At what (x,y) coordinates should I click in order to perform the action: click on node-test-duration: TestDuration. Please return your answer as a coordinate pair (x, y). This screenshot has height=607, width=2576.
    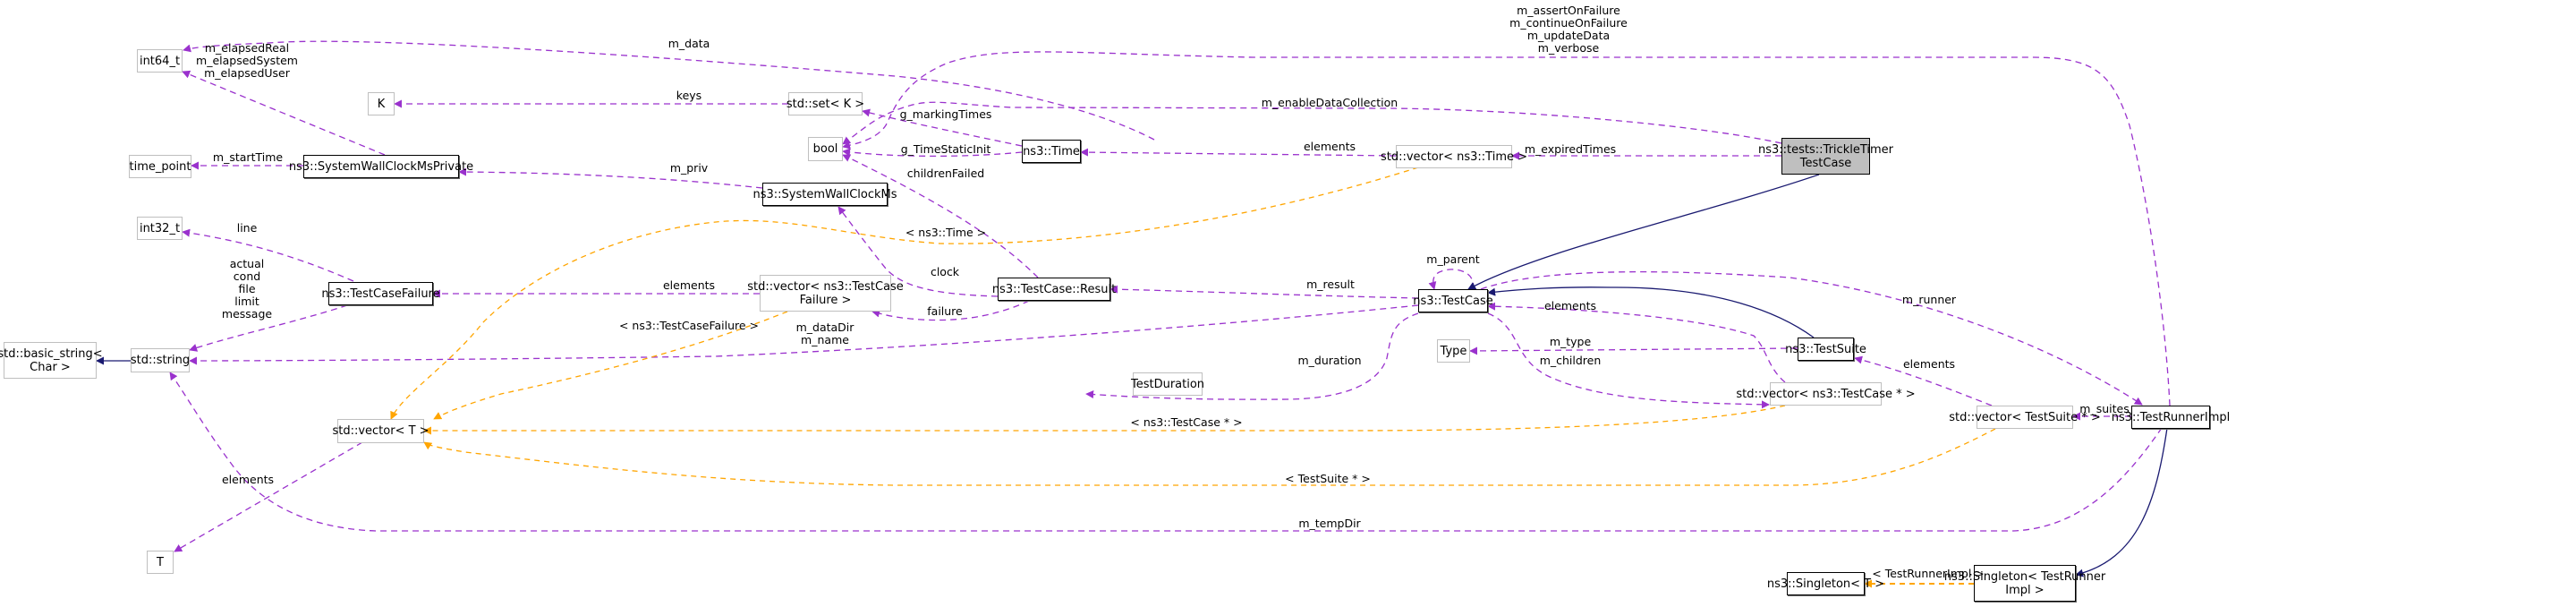
    Looking at the image, I should click on (1167, 384).